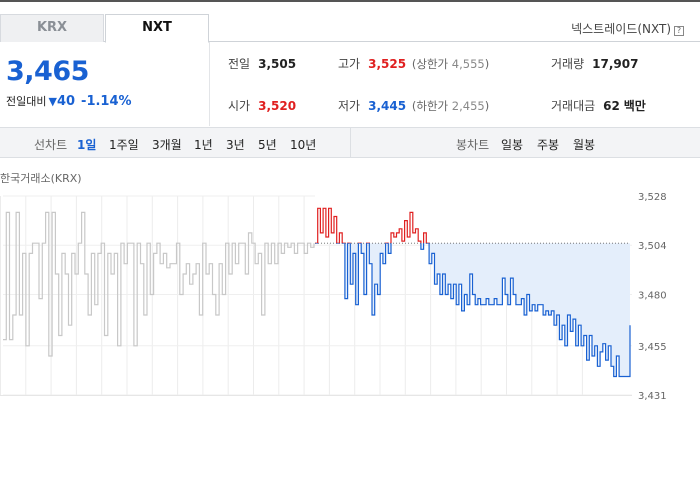 This screenshot has width=700, height=490. I want to click on chart-bottom-border, so click(316, 395).